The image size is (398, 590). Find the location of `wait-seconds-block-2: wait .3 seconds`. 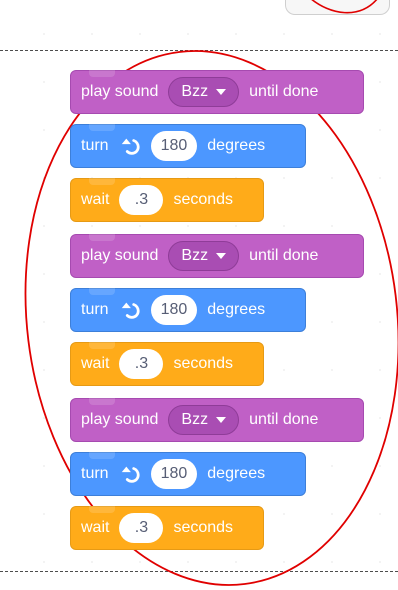

wait-seconds-block-2: wait .3 seconds is located at coordinates (167, 364).